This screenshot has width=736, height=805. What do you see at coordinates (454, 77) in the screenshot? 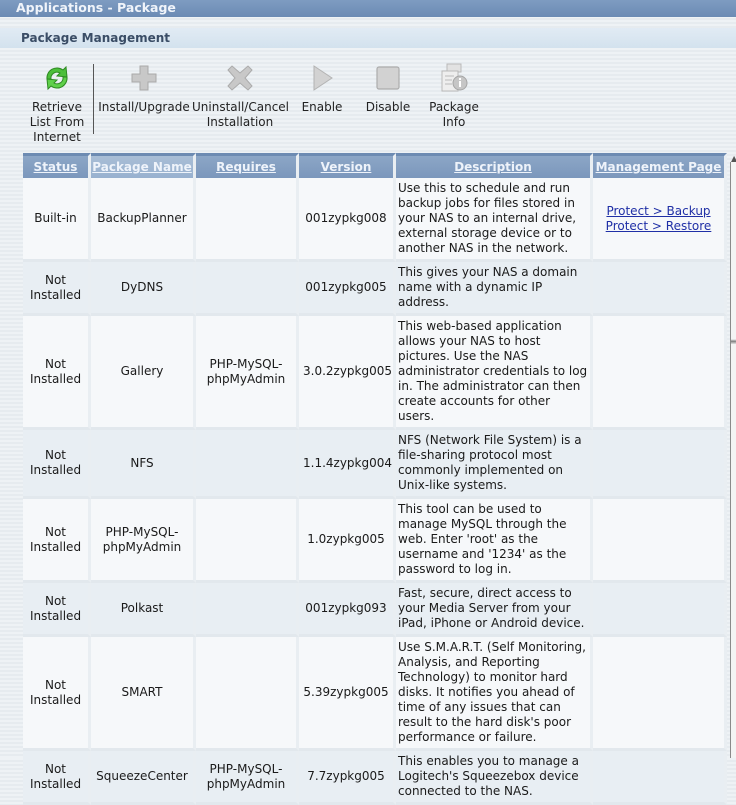
I see `info-icon` at bounding box center [454, 77].